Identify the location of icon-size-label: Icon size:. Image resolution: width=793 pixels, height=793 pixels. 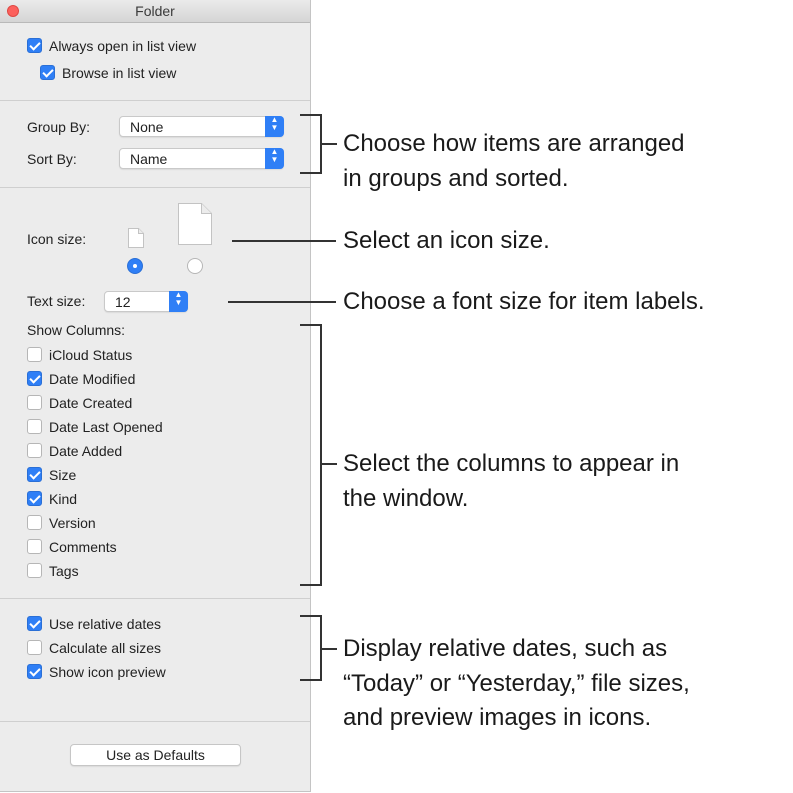
(57, 239).